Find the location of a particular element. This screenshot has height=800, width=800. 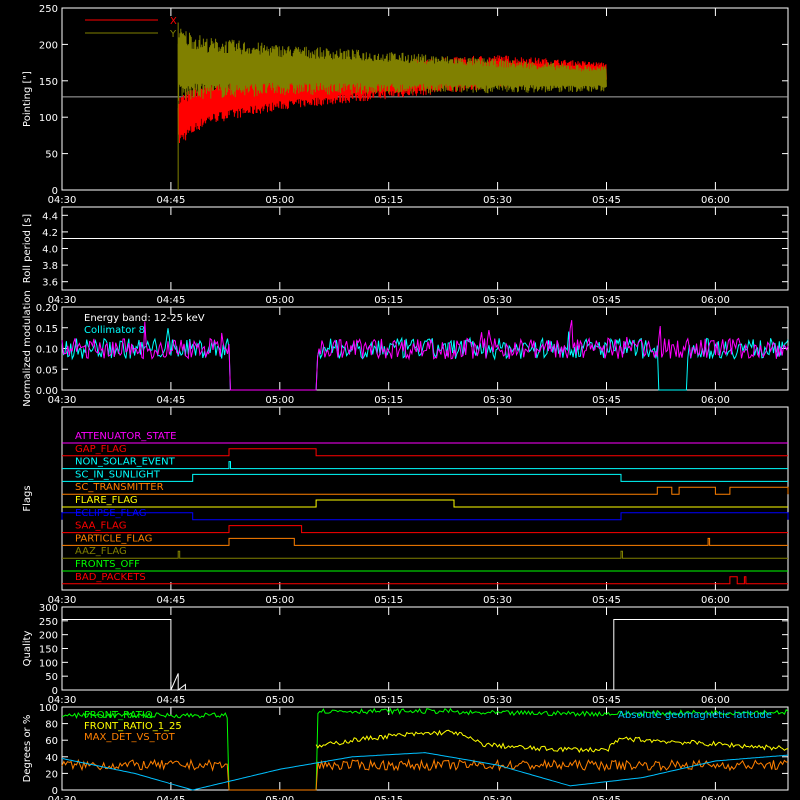

pointing-xtick-label: 05:00 is located at coordinates (279, 200).